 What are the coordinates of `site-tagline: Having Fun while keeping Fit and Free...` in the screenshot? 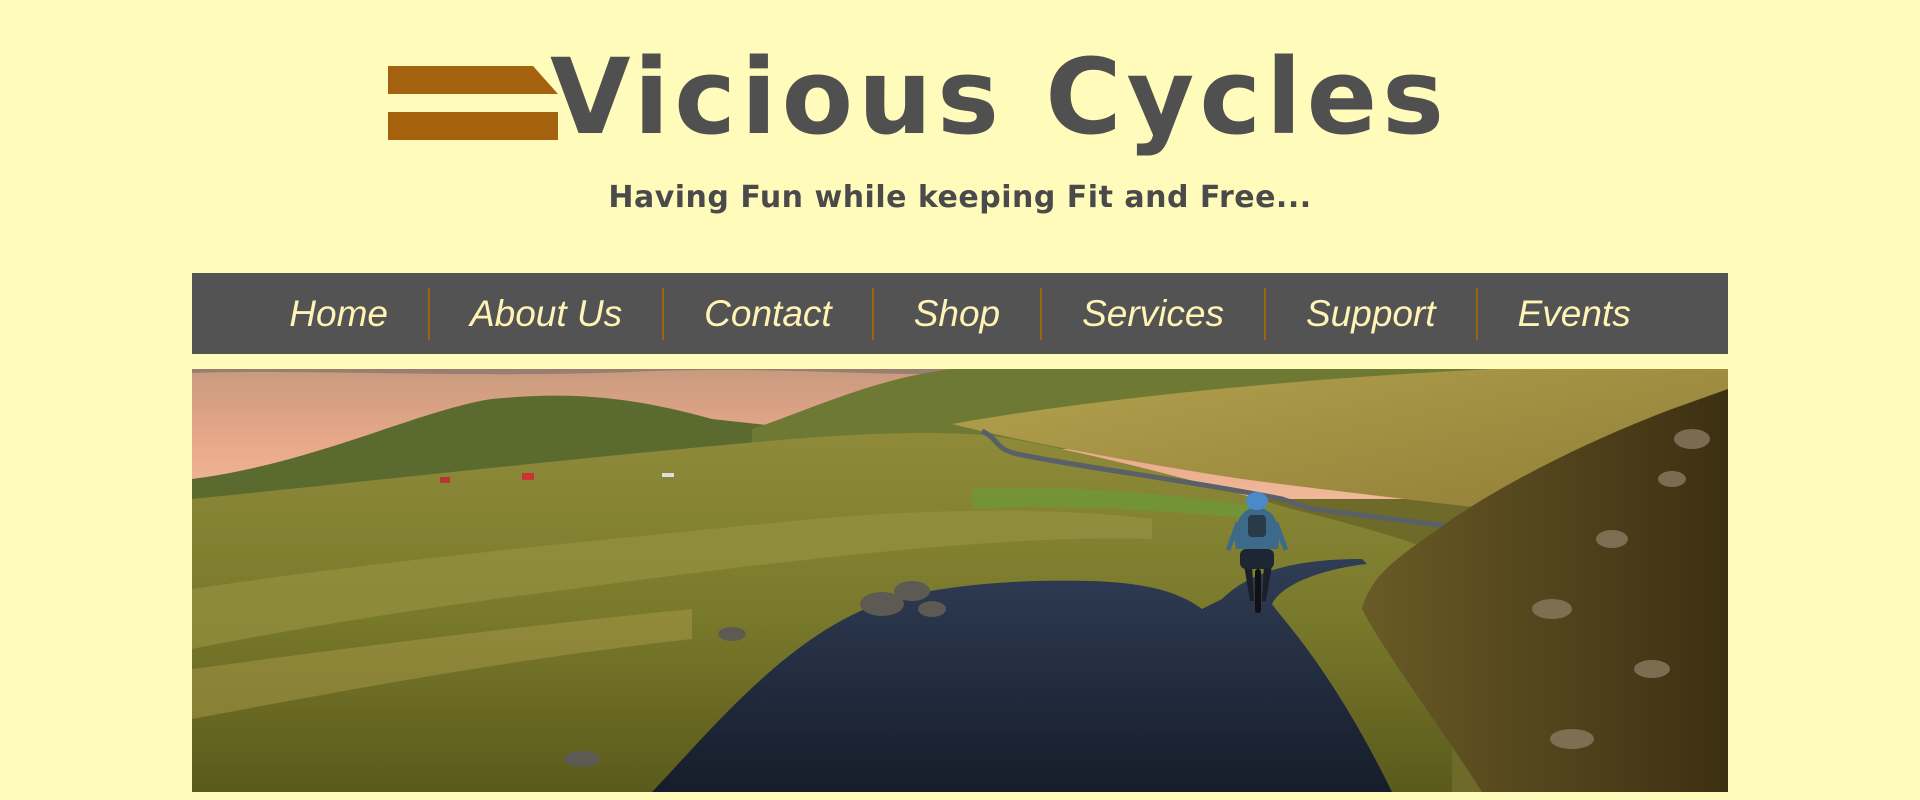 It's located at (960, 197).